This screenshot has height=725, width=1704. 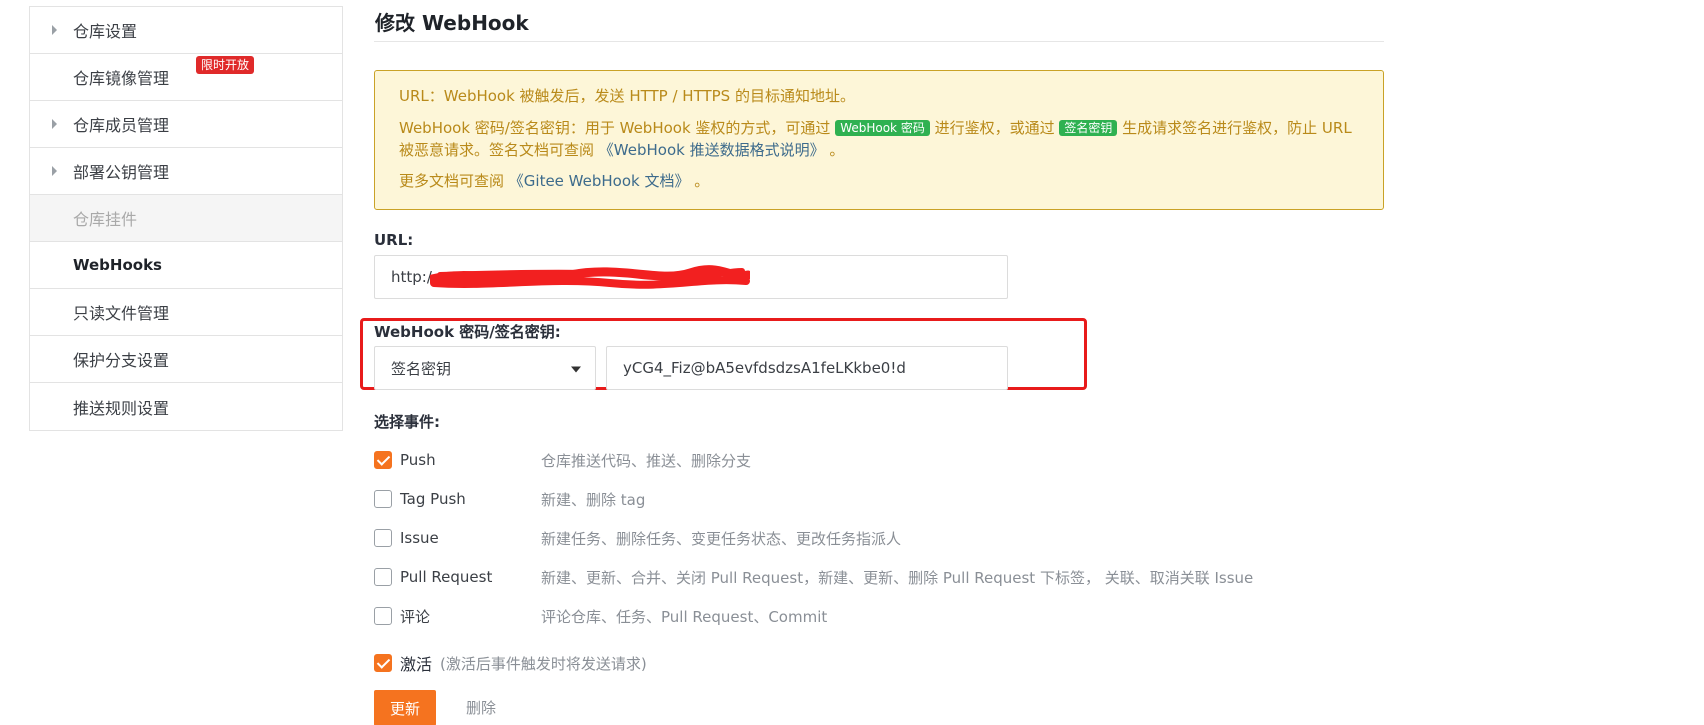 I want to click on notice-docs-line: 更多文档可查阅 《Gitee WebHook 文档》 。, so click(x=554, y=181).